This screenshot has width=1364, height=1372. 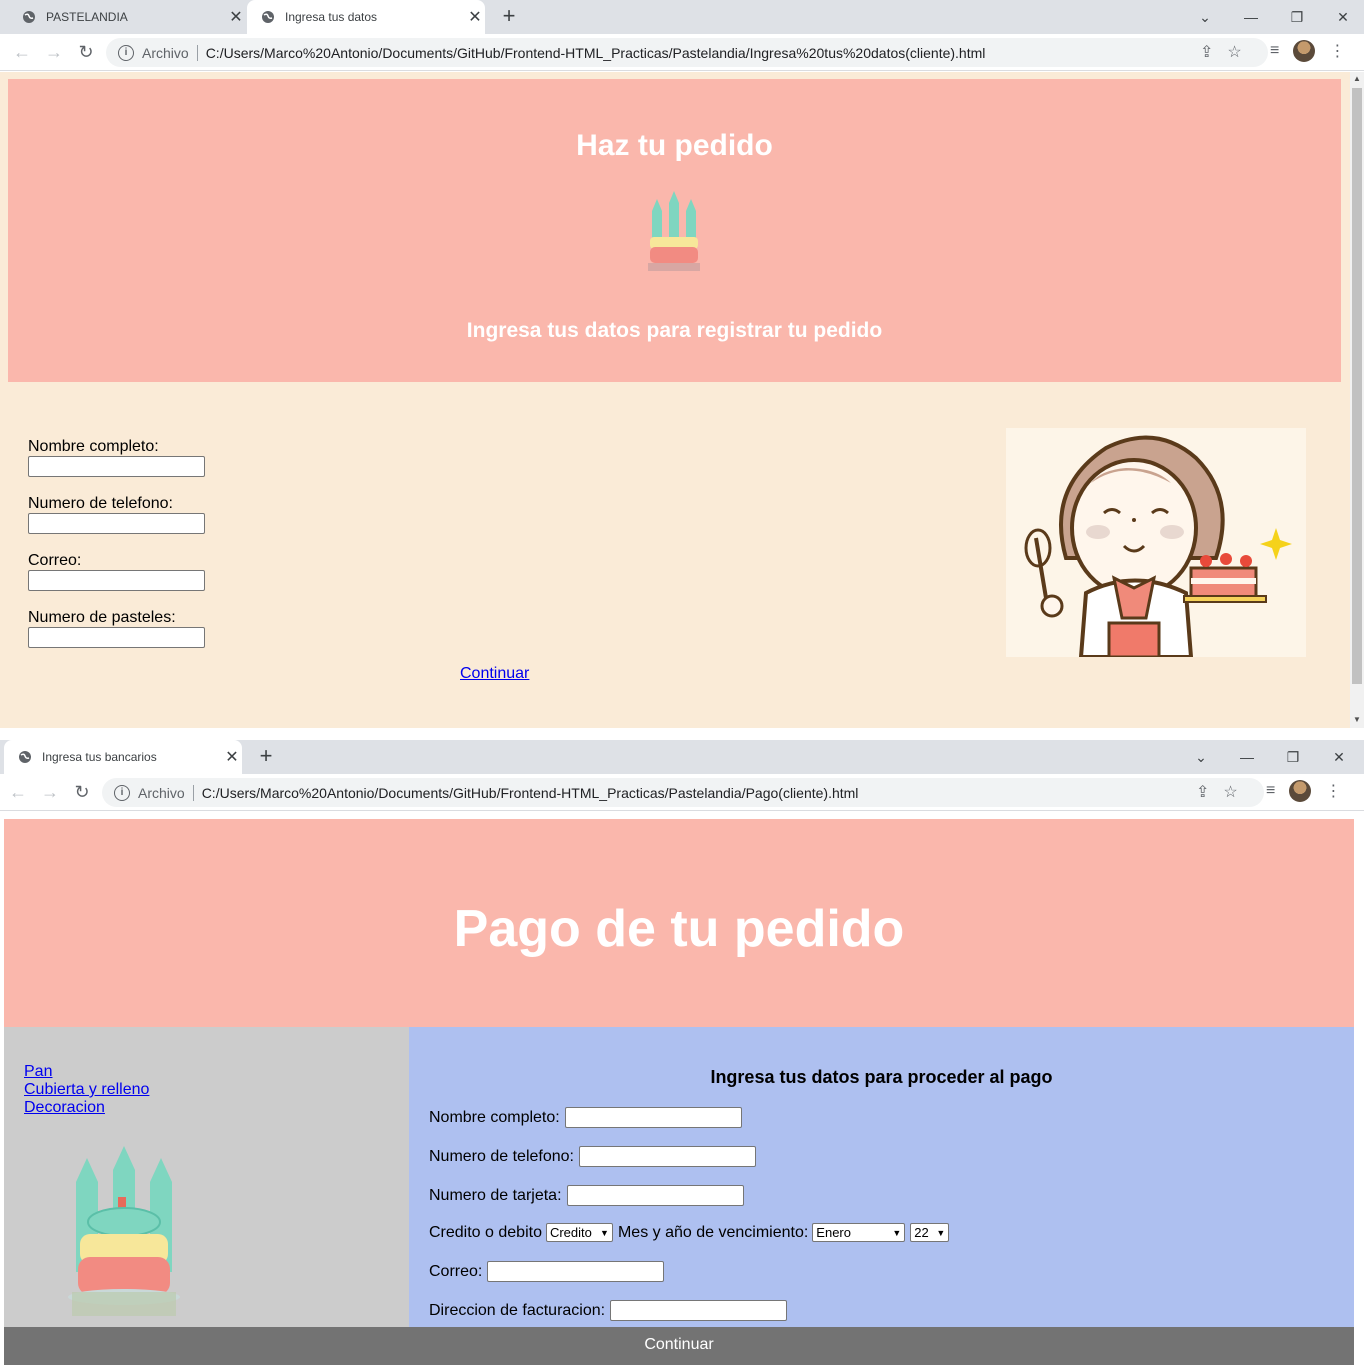 What do you see at coordinates (579, 1232) in the screenshot?
I see `card-type-select: Credito ▼` at bounding box center [579, 1232].